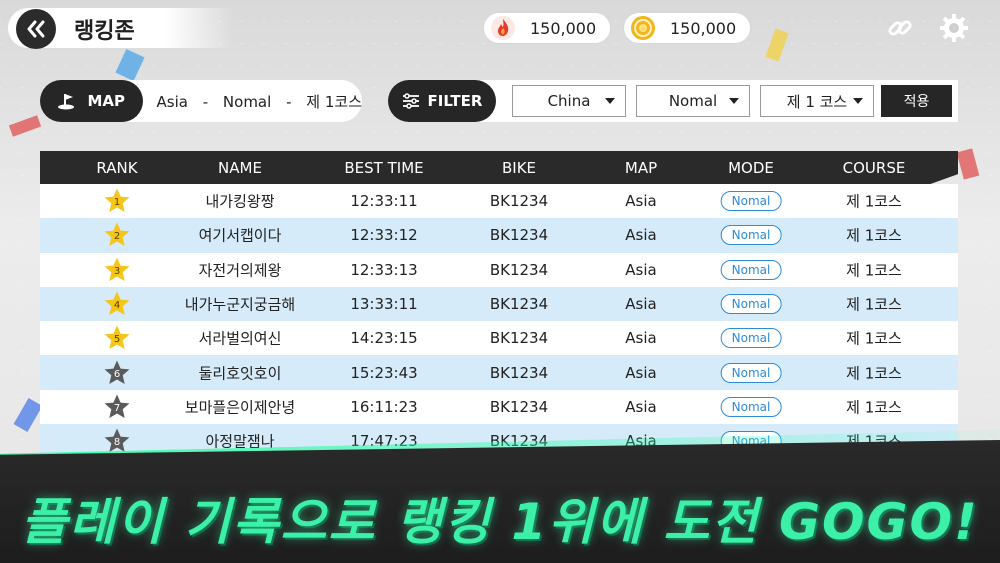  I want to click on rank-star: 4, so click(117, 304).